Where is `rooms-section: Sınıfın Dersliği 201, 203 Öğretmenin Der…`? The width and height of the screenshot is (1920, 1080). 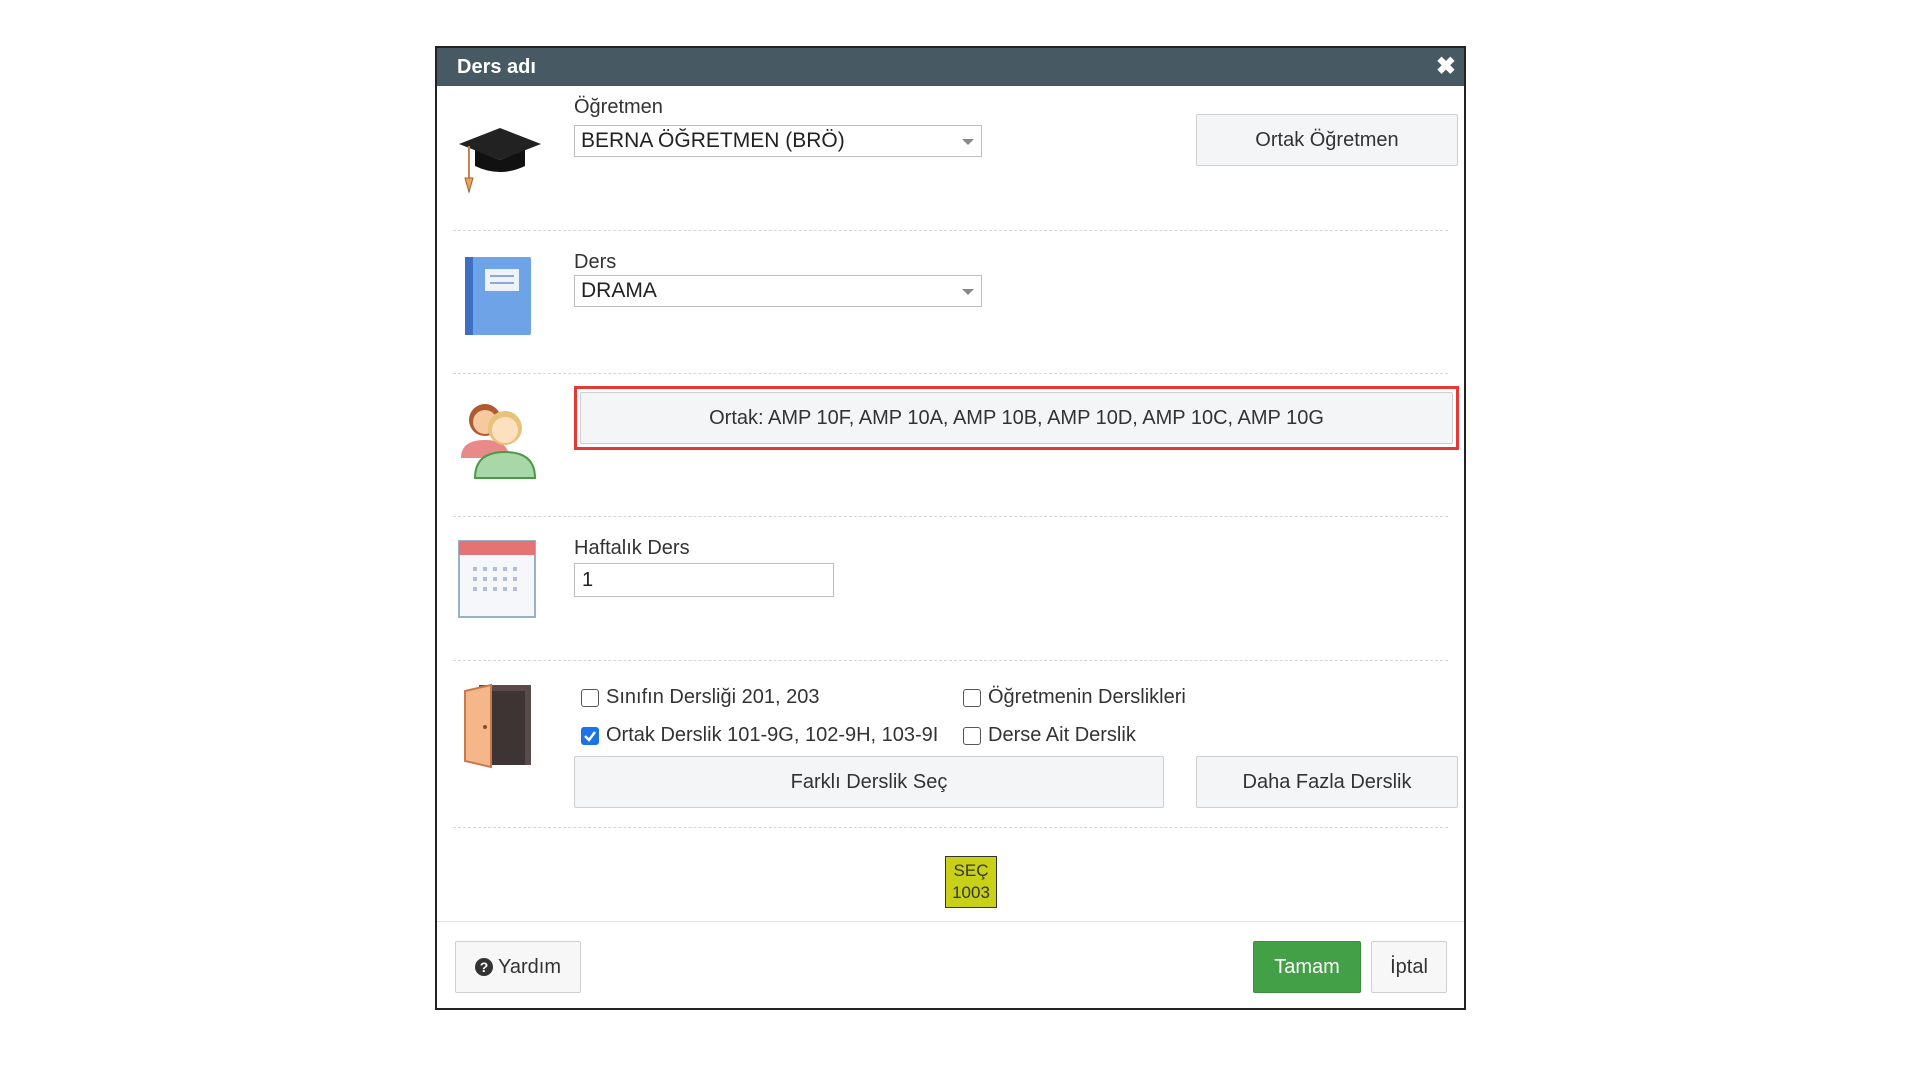
rooms-section: Sınıfın Dersliği 201, 203 Öğretmenin Der… is located at coordinates (955, 744).